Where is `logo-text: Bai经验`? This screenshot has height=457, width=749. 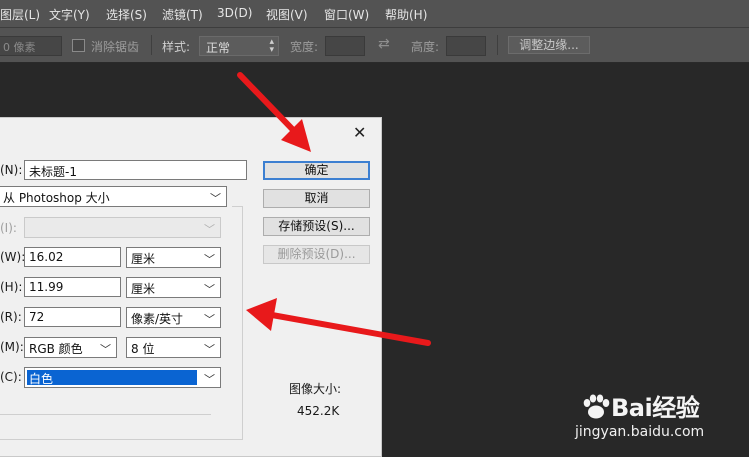 logo-text: Bai经验 is located at coordinates (655, 408).